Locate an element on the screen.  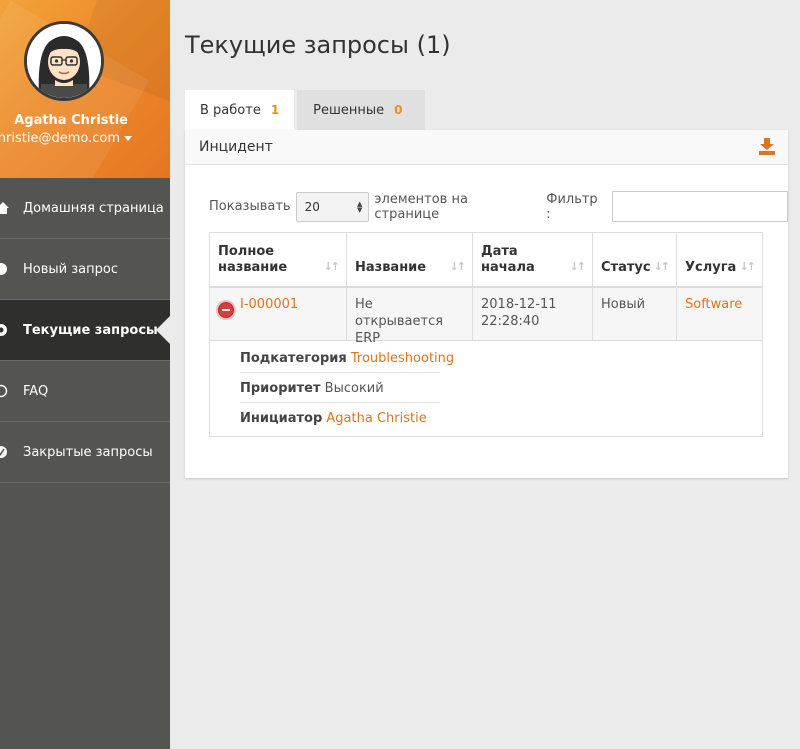
profile-header: Agatha Christie christie@demo.com is located at coordinates (85, 89).